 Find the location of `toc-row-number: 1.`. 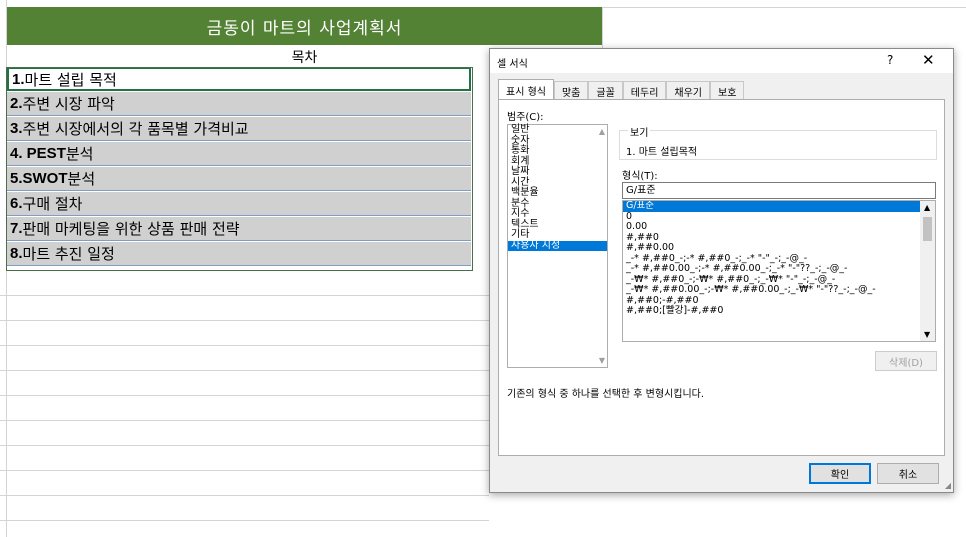

toc-row-number: 1. is located at coordinates (18, 79).